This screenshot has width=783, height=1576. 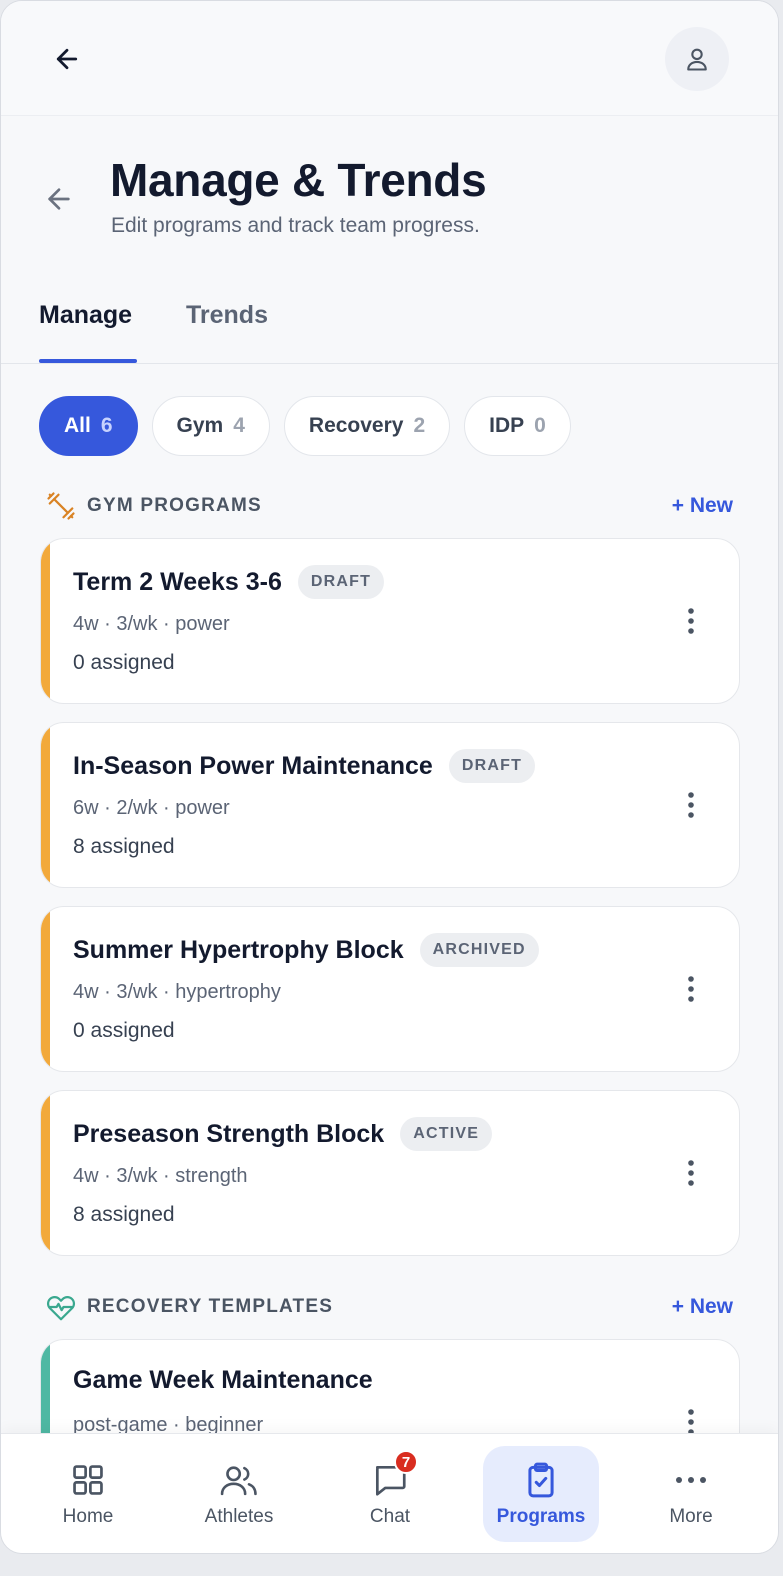 What do you see at coordinates (479, 950) in the screenshot?
I see `status-badge: ARCHIVED` at bounding box center [479, 950].